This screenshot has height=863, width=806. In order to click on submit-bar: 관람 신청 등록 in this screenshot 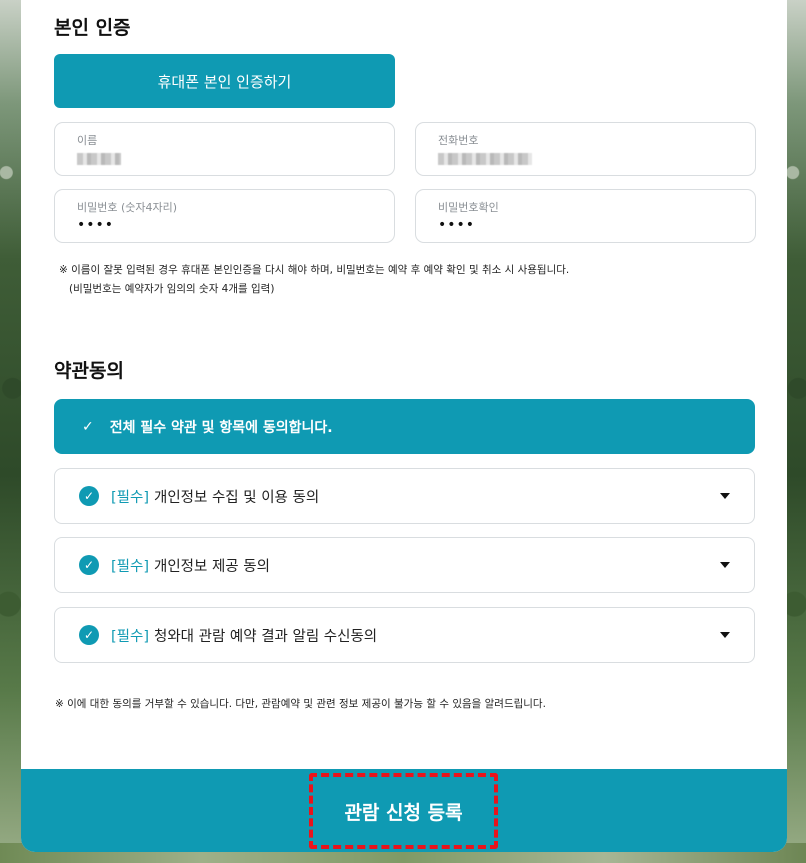, I will do `click(404, 810)`.